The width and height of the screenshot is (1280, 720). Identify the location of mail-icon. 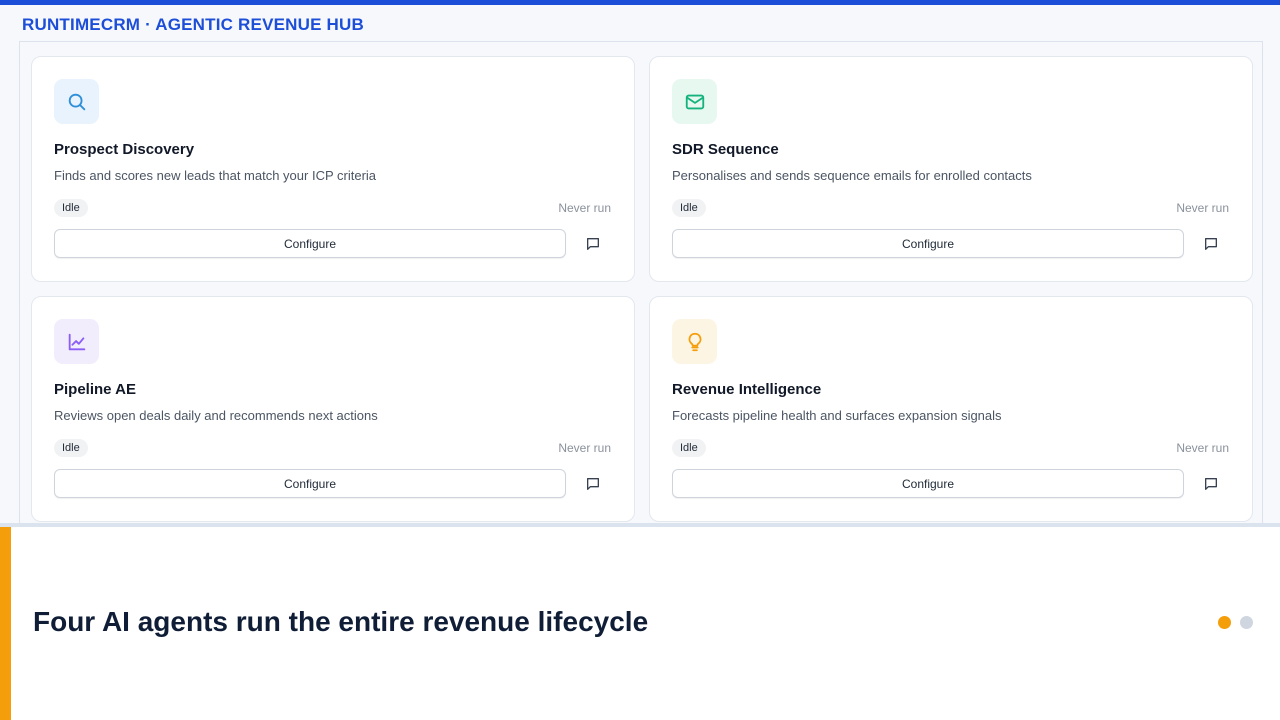
(694, 101).